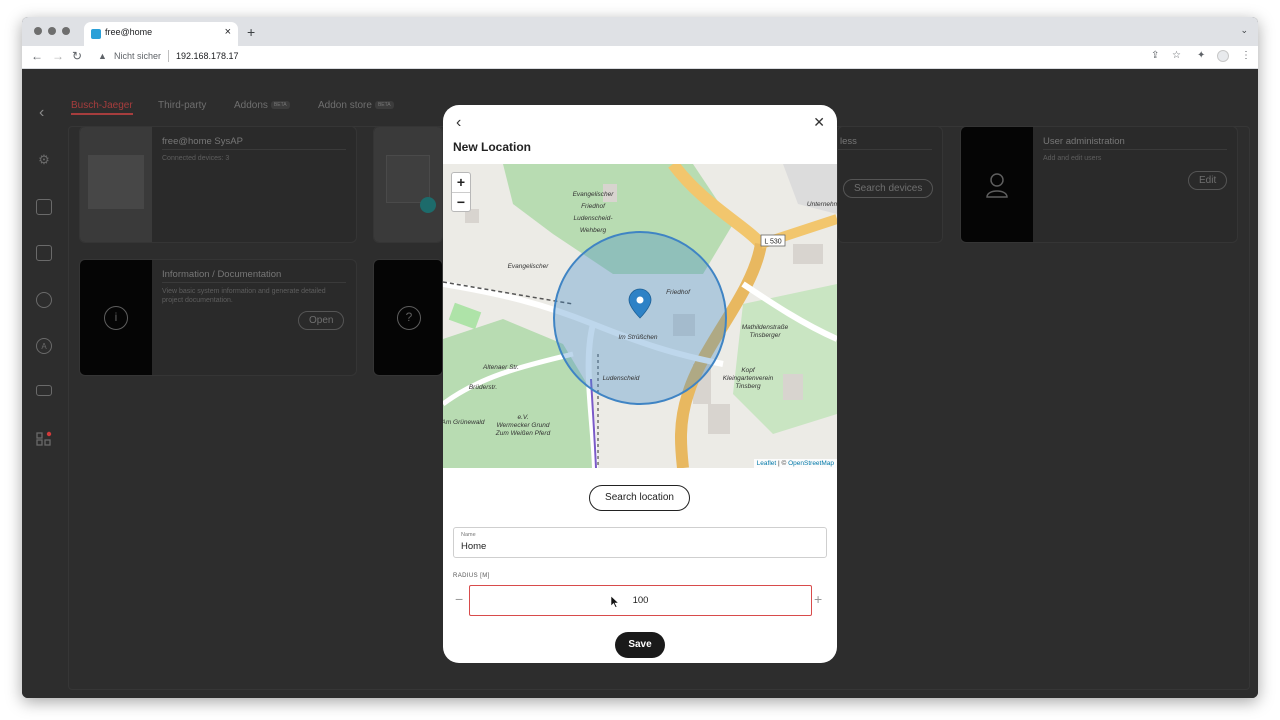 This screenshot has width=1280, height=720. I want to click on map-place-label: Tinsberg, so click(748, 386).